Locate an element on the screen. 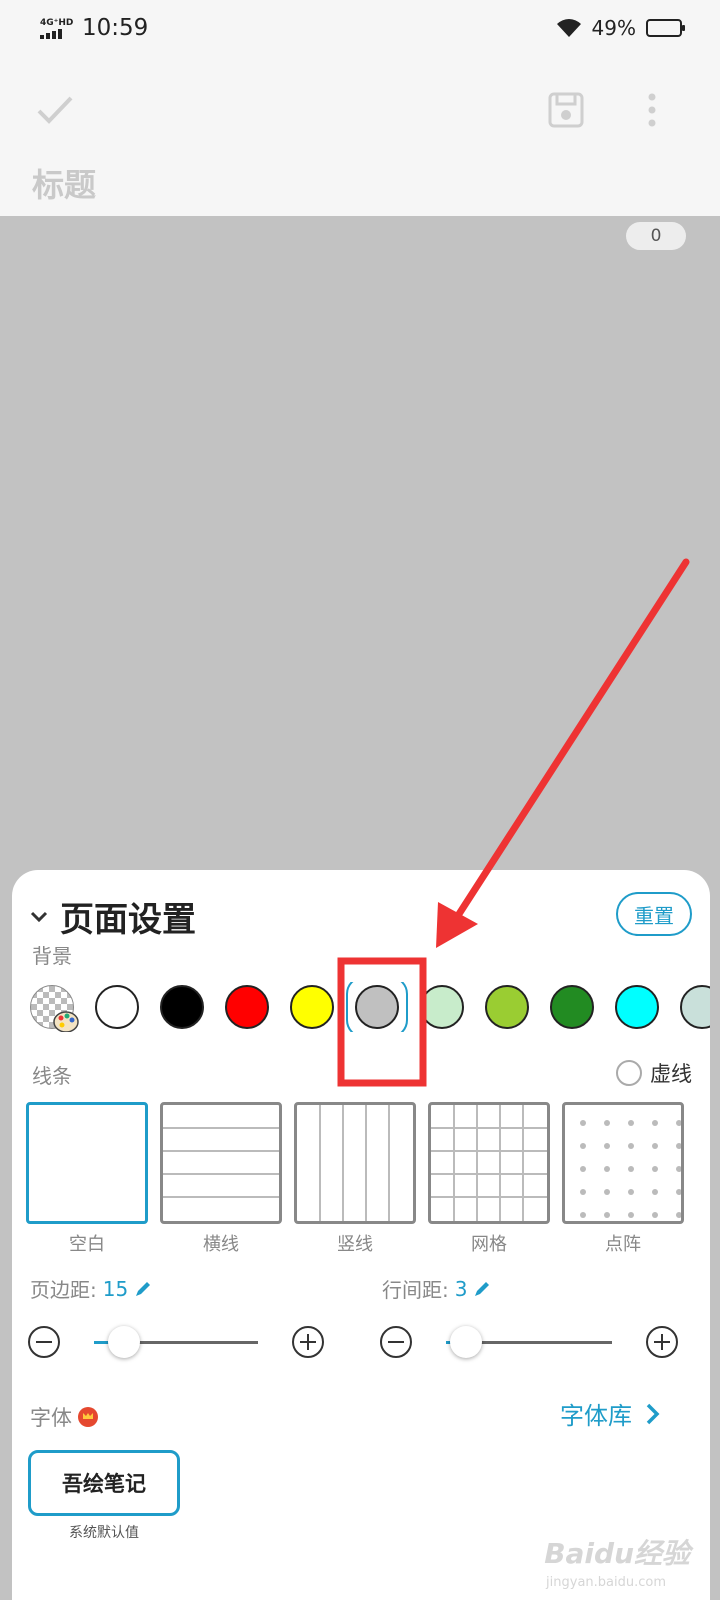  network-type: 4G⁺HD is located at coordinates (57, 22).